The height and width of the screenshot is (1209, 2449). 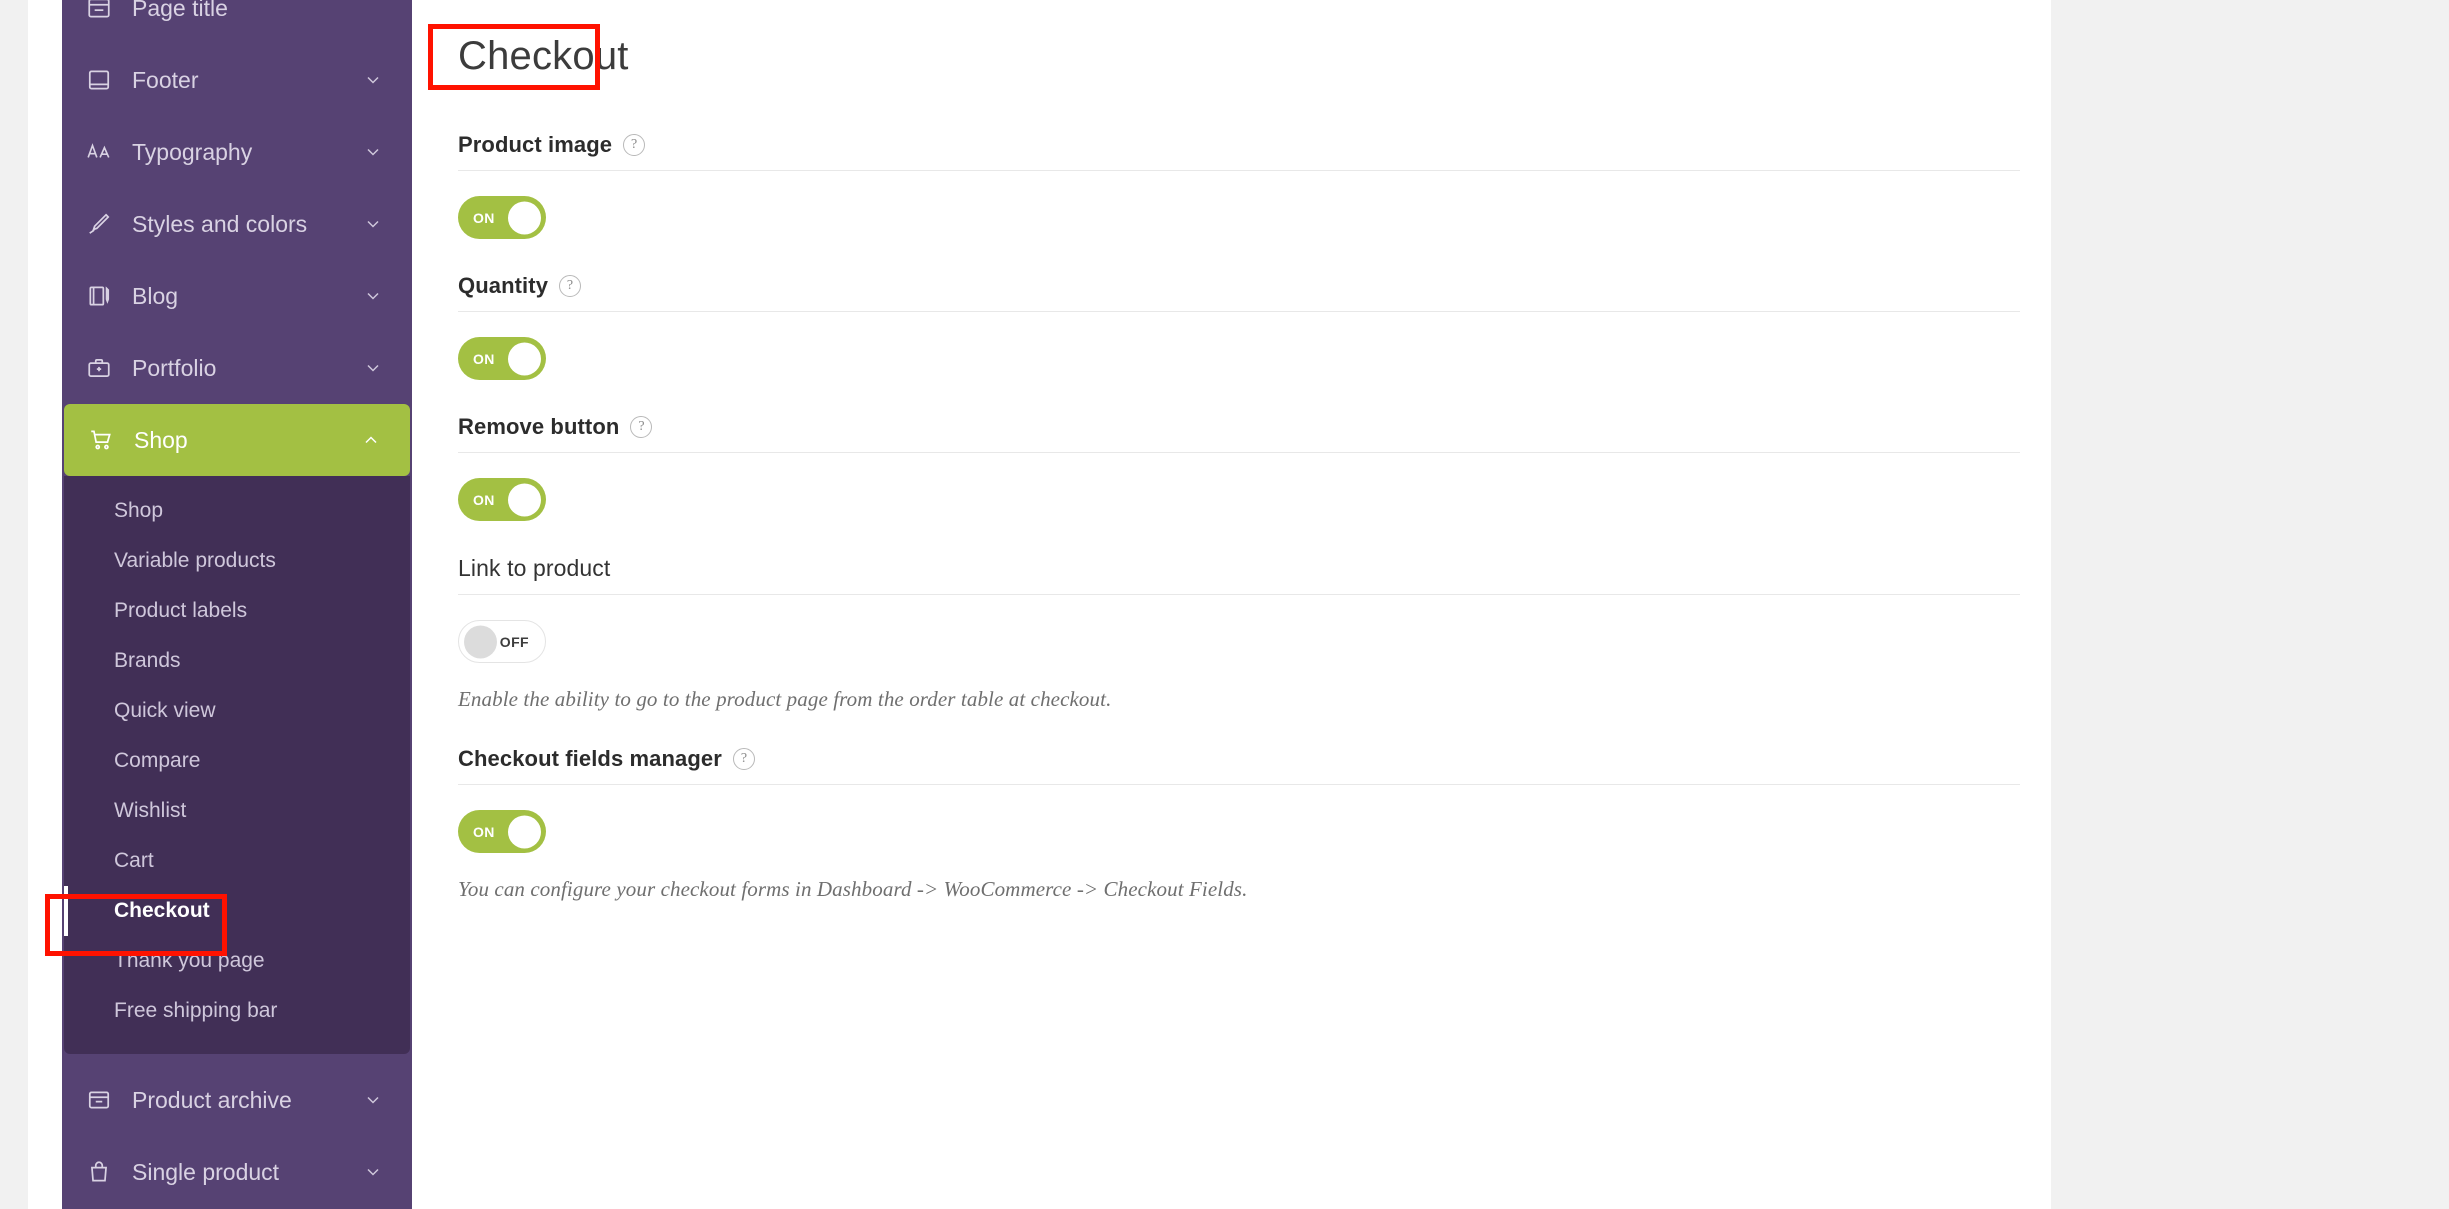 What do you see at coordinates (237, 811) in the screenshot?
I see `submenu-item-wishlist: Wishlist` at bounding box center [237, 811].